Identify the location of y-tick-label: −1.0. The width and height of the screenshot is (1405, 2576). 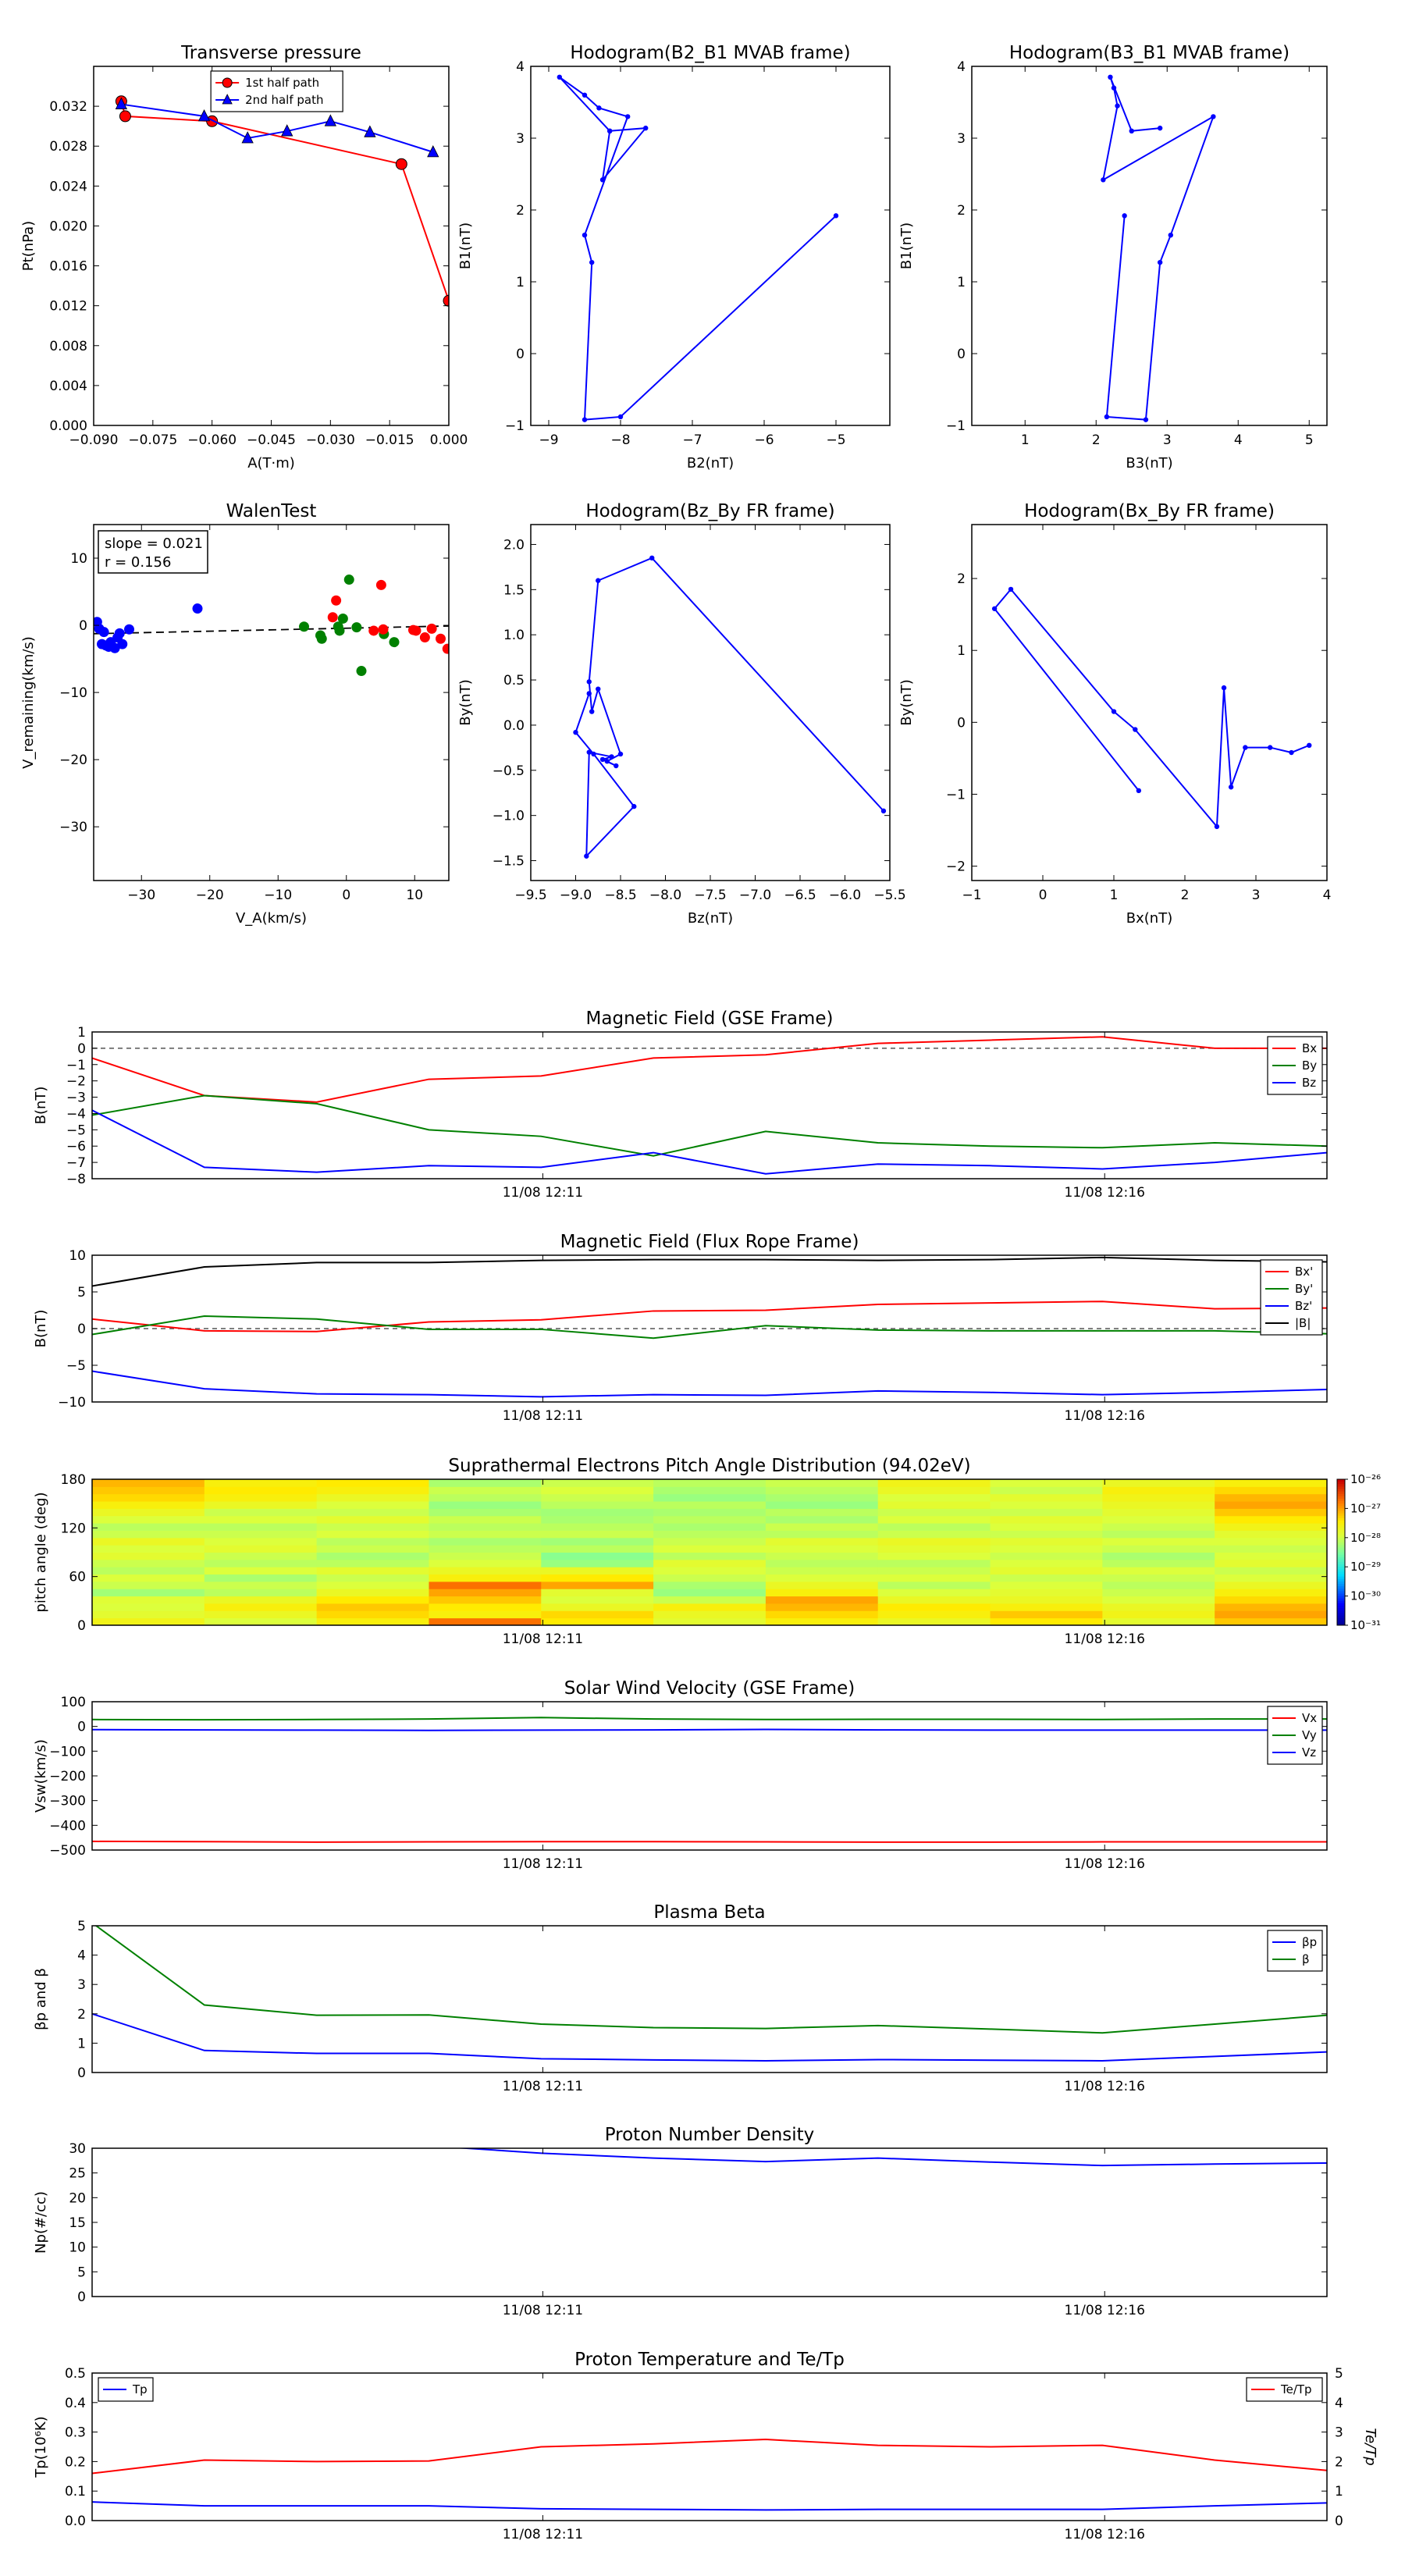
(509, 817).